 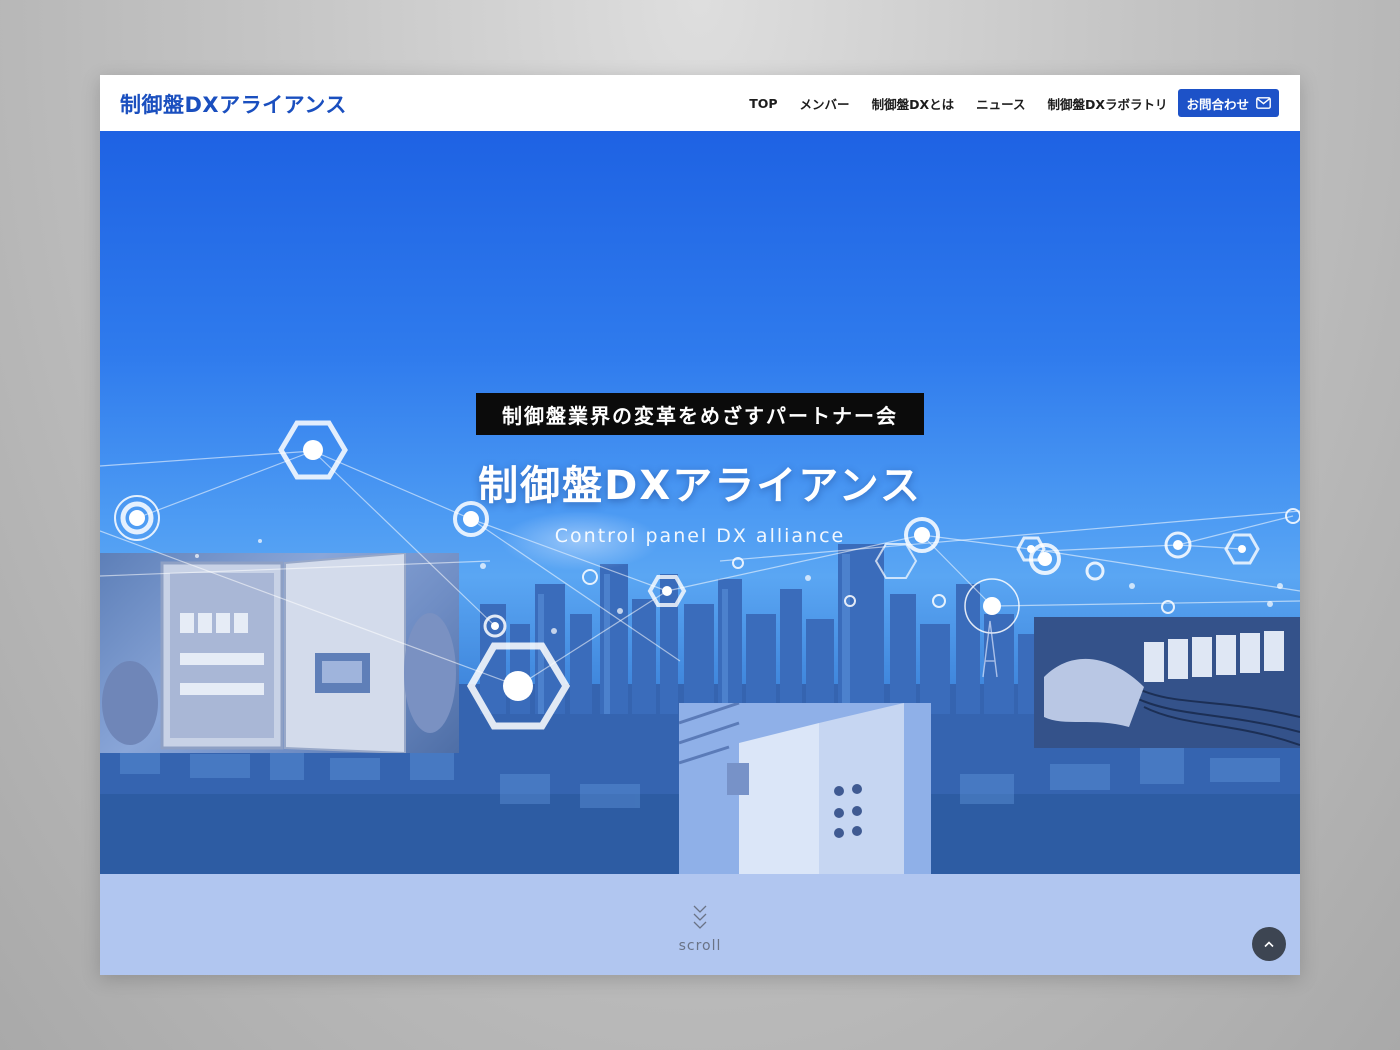 What do you see at coordinates (763, 103) in the screenshot?
I see `nav-item-top: TOP` at bounding box center [763, 103].